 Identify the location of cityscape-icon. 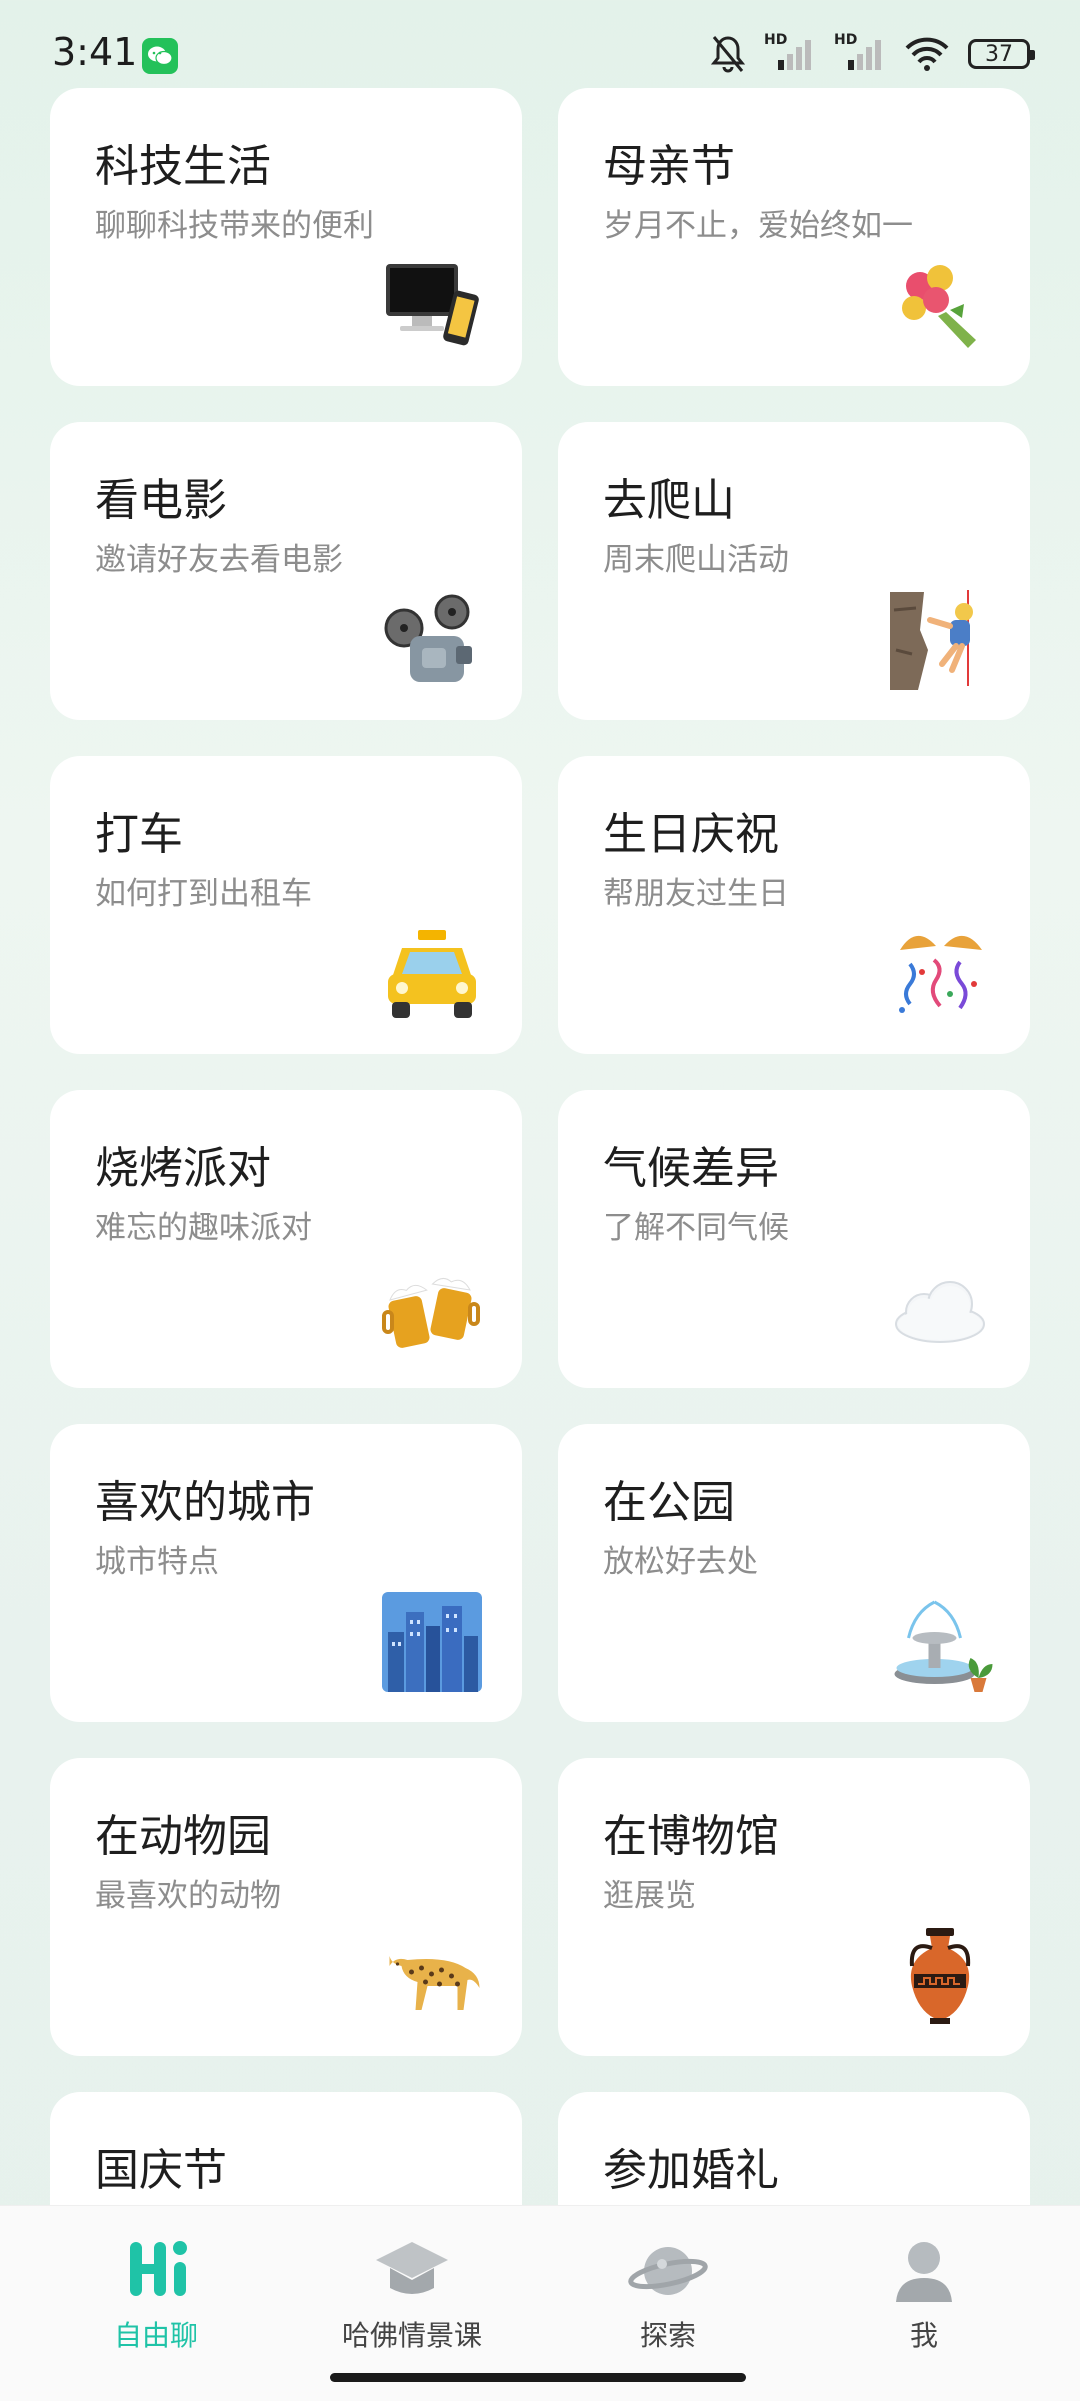
(432, 1642).